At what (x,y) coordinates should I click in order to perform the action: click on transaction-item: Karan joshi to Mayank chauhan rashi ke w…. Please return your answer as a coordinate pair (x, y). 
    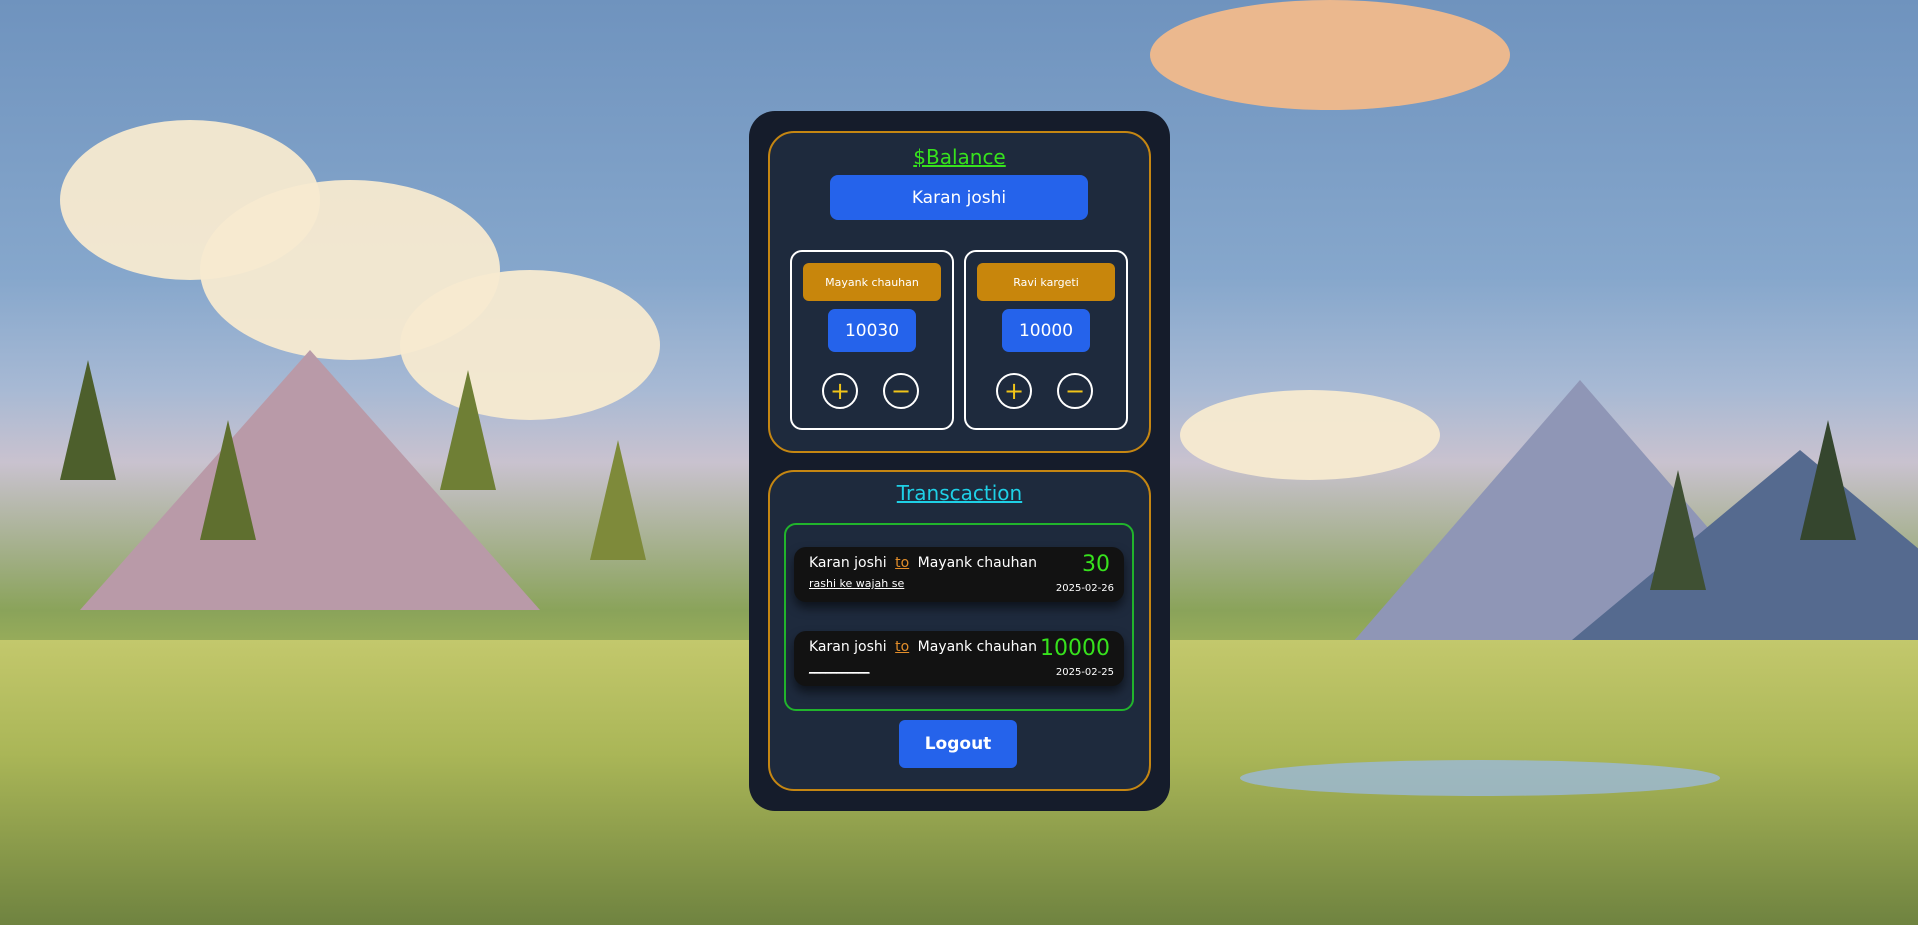
    Looking at the image, I should click on (959, 574).